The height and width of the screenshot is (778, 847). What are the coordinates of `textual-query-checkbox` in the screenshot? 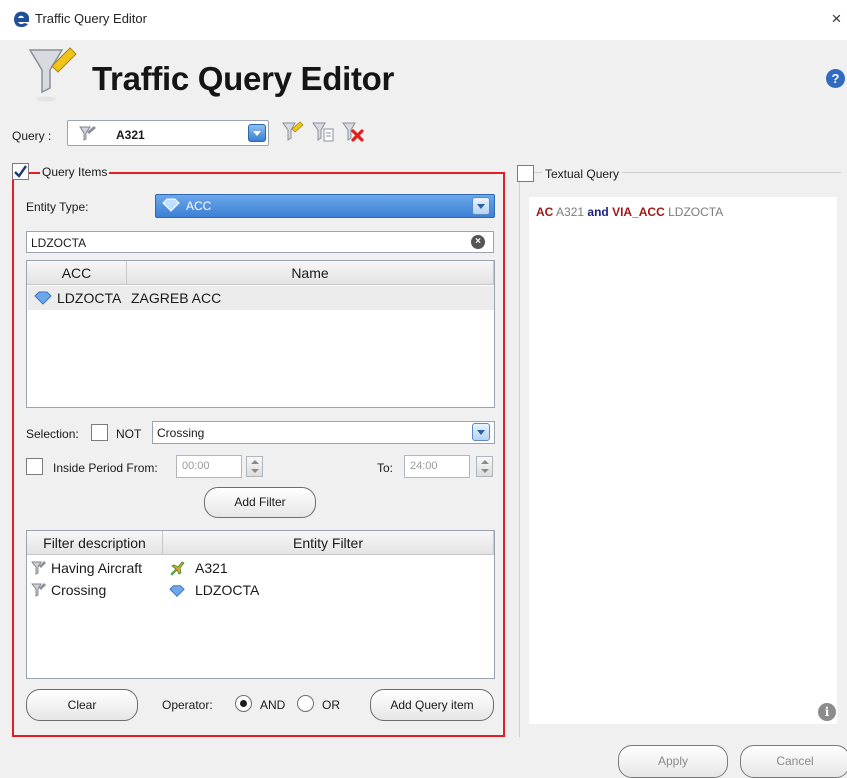 It's located at (525, 173).